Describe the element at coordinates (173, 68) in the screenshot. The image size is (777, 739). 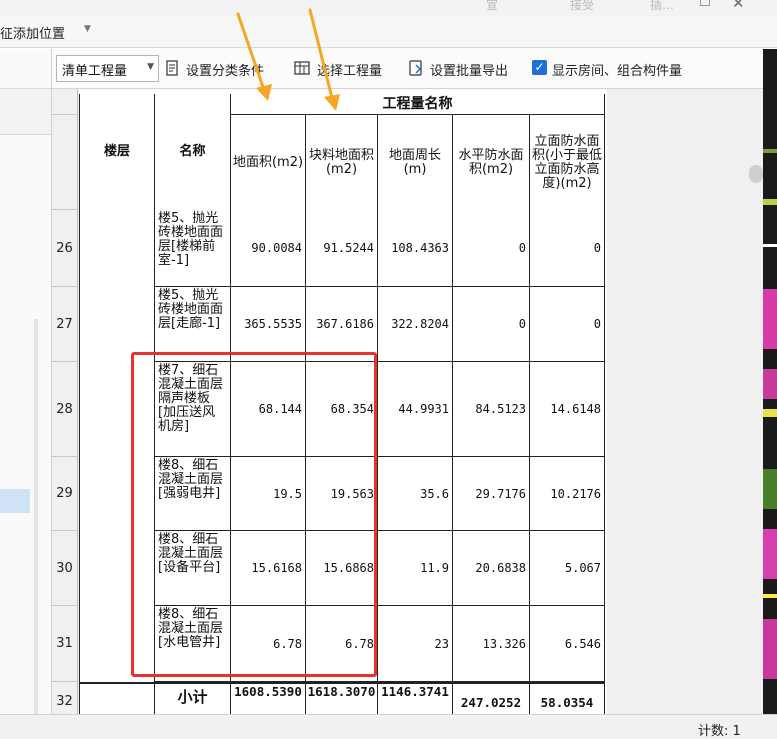
I see `category-settings-icon` at that location.